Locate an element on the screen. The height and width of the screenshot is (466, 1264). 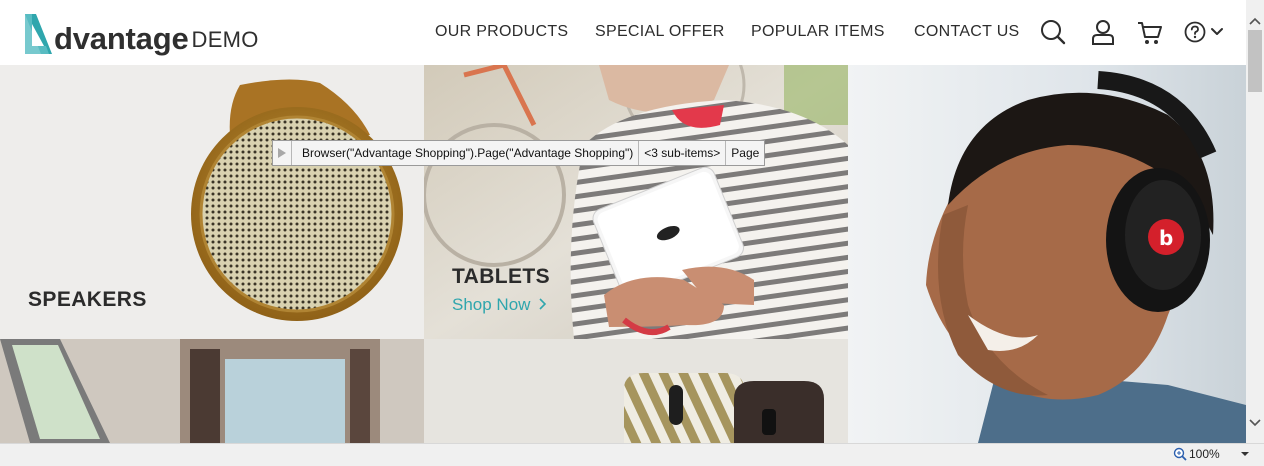
mice-tile is located at coordinates (636, 391).